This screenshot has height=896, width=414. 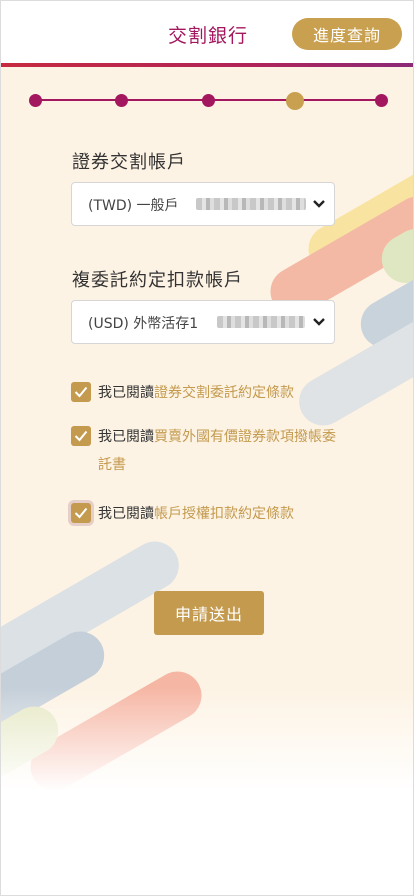 I want to click on securities-account-value: (TWD) 一般戶, so click(x=133, y=206).